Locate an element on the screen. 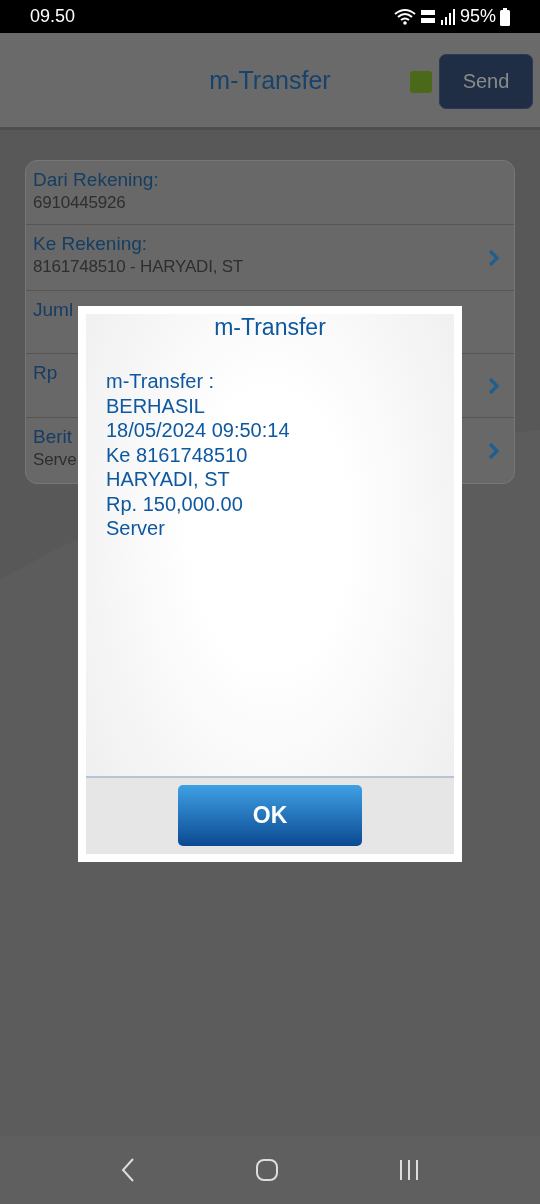  dialog-title: m-Transfer is located at coordinates (270, 327).